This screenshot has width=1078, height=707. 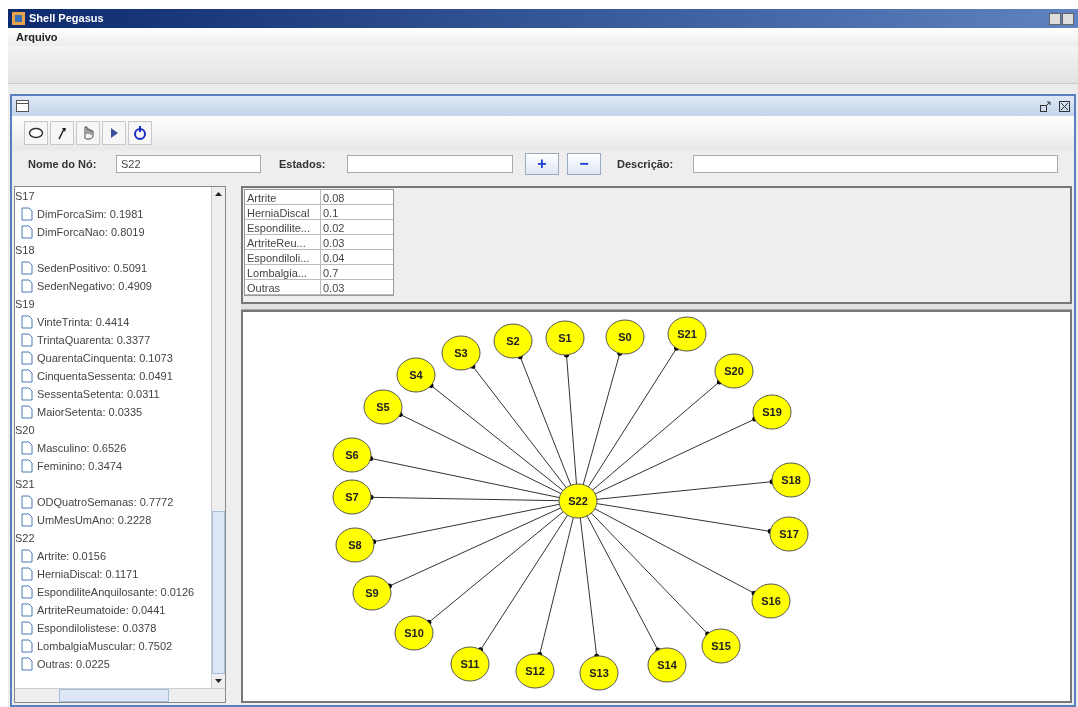 What do you see at coordinates (90, 412) in the screenshot?
I see `tree-leaf-label: MaiorSetenta: 0.0335` at bounding box center [90, 412].